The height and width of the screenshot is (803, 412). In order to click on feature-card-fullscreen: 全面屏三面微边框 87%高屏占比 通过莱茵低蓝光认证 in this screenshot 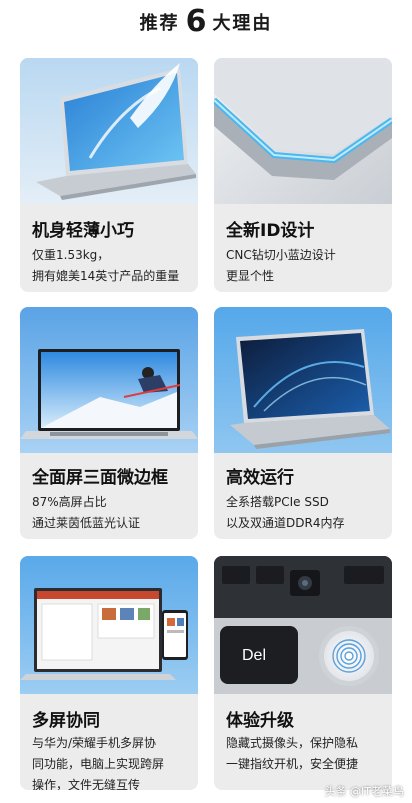, I will do `click(109, 423)`.